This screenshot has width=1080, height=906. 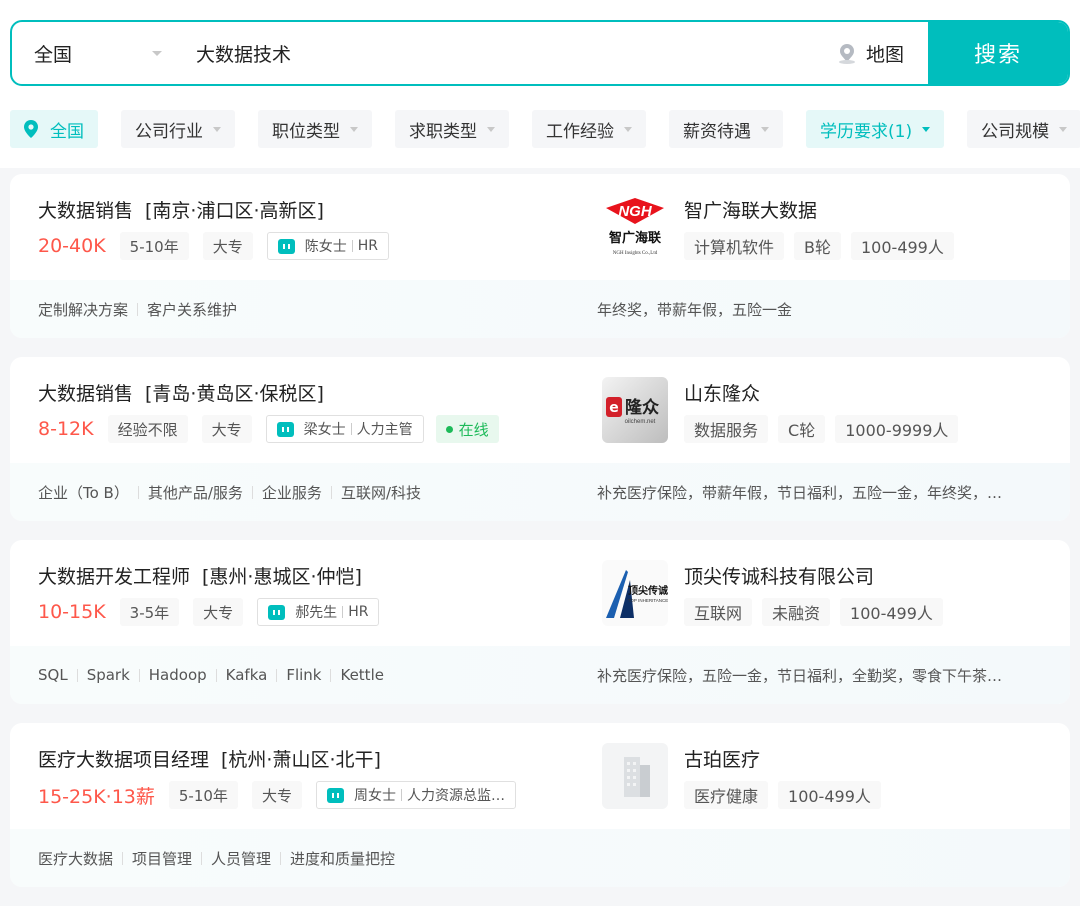 I want to click on skill-tag: Kettle, so click(x=362, y=675).